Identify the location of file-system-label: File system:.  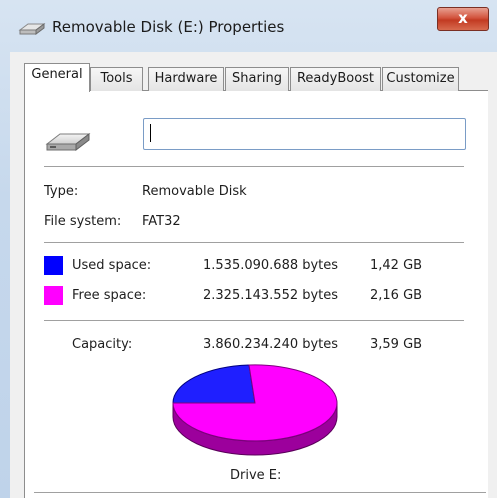
(83, 221).